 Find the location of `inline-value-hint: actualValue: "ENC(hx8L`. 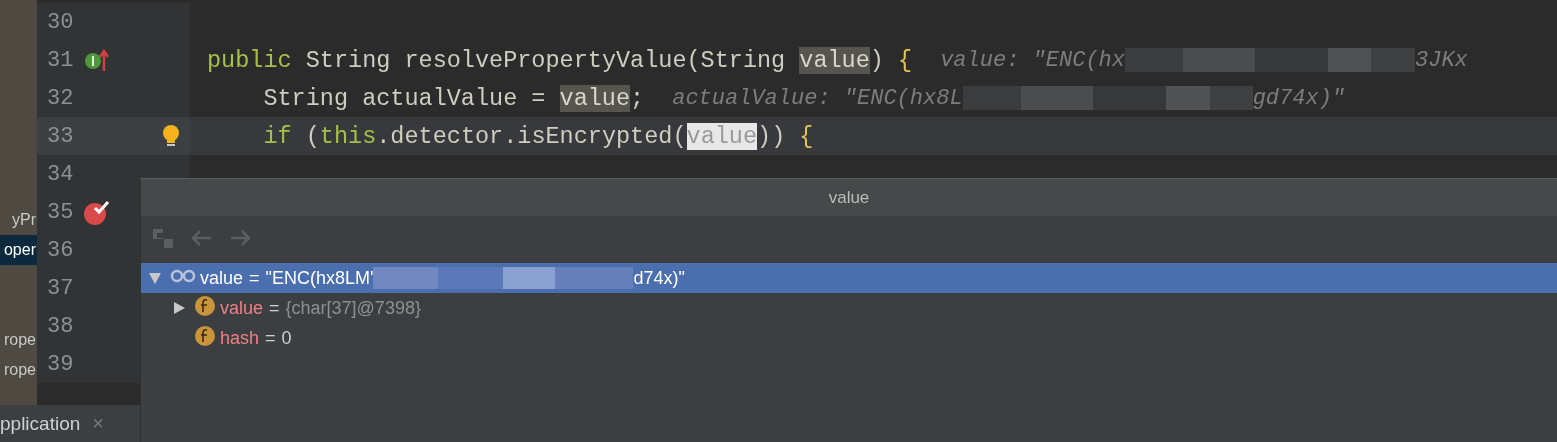

inline-value-hint: actualValue: "ENC(hx8L is located at coordinates (817, 98).